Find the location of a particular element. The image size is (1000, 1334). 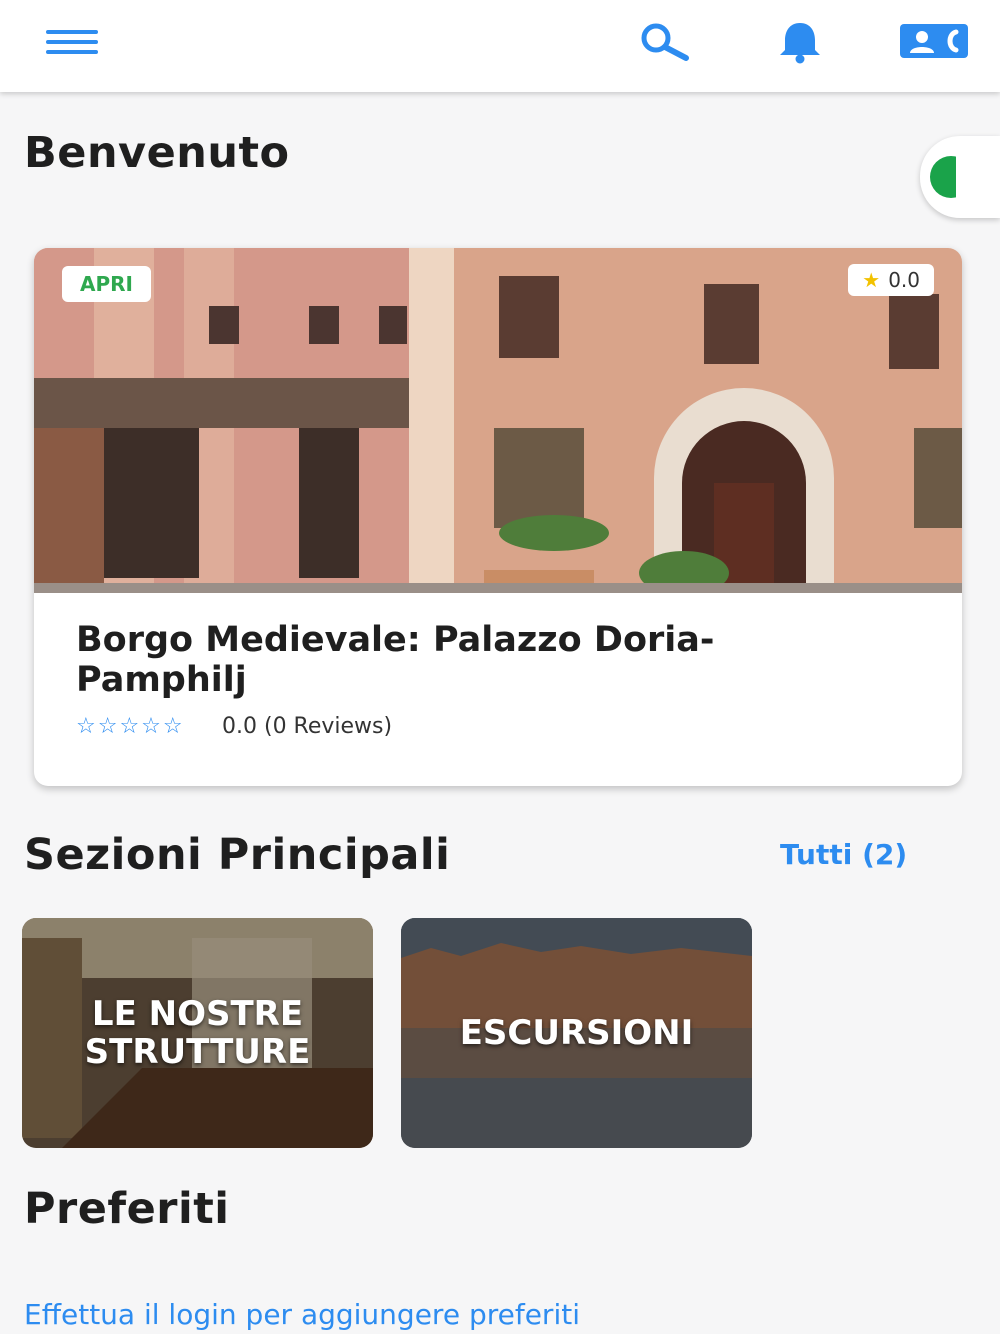

section-tile-structures: LE NOSTRE STRUTTURE is located at coordinates (197, 1033).